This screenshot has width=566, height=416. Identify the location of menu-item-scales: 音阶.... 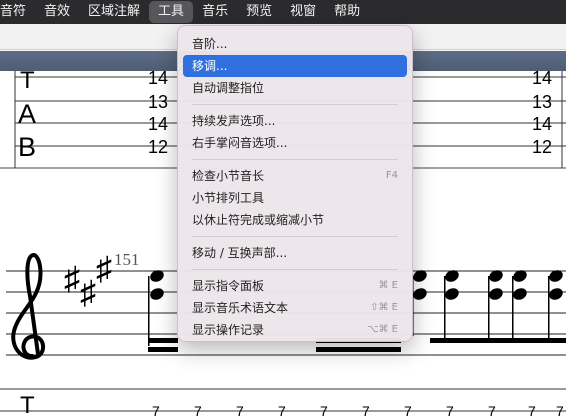
(295, 44).